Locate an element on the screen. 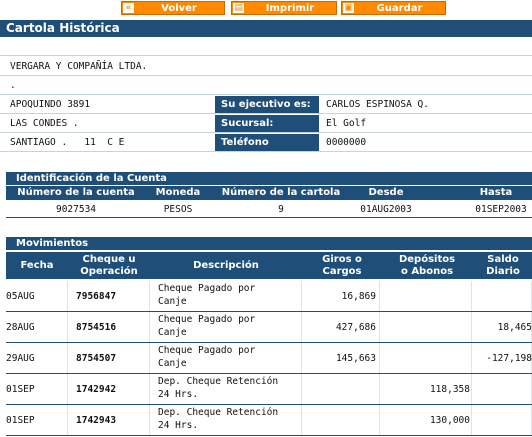  to-date: 01SEP2003 is located at coordinates (501, 209).